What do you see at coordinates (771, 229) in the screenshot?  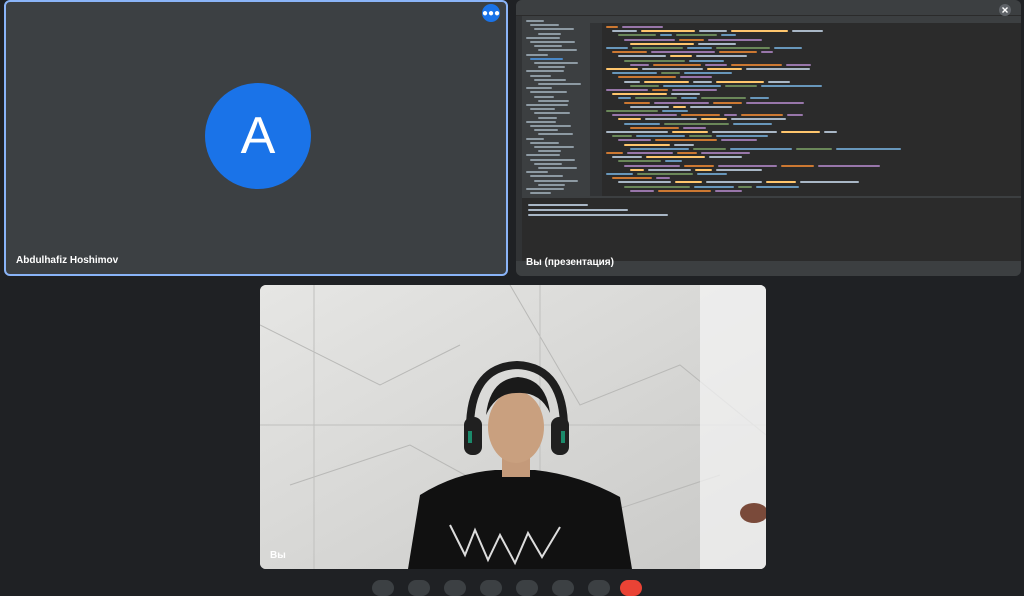 I see `ide-terminal` at bounding box center [771, 229].